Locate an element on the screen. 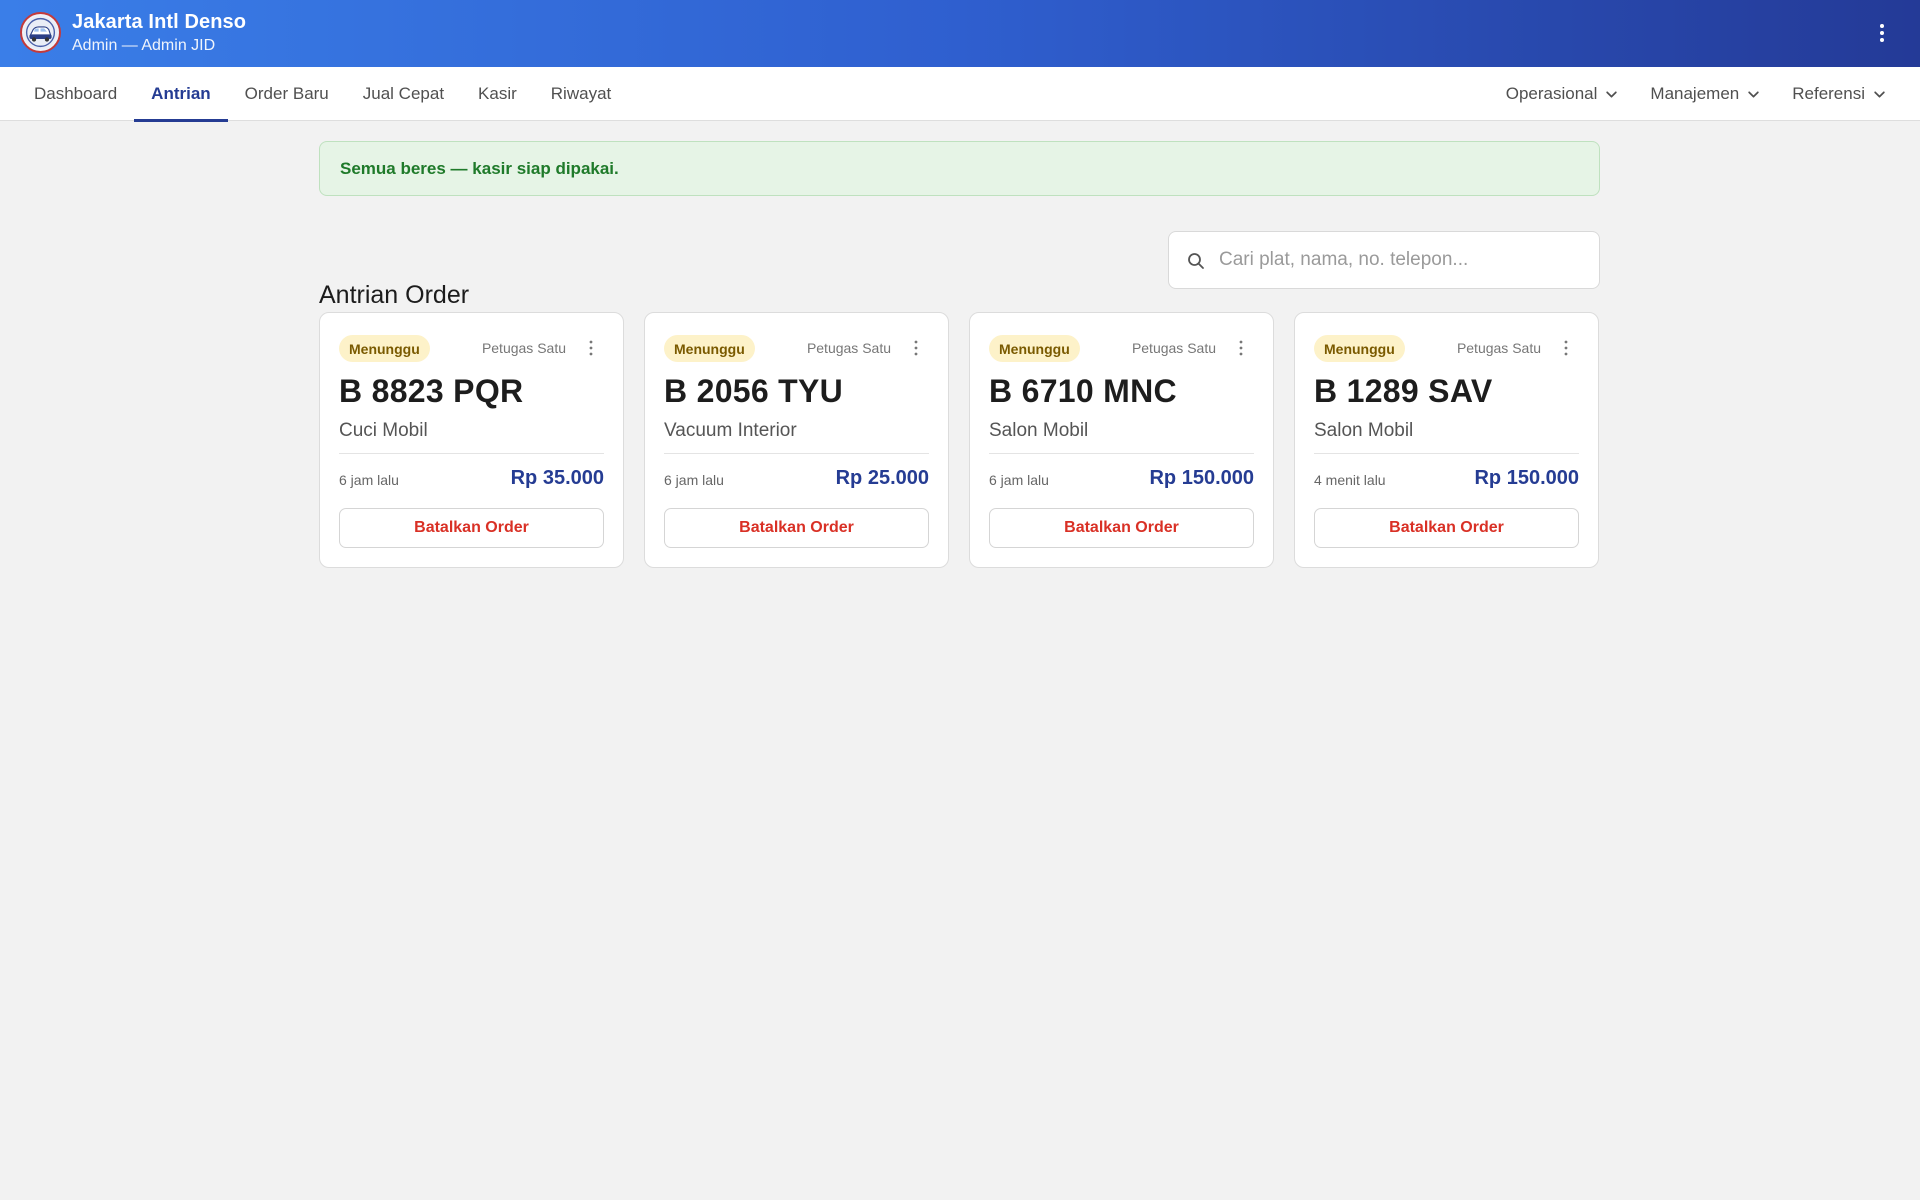 The image size is (1920, 1200). search-box is located at coordinates (1384, 260).